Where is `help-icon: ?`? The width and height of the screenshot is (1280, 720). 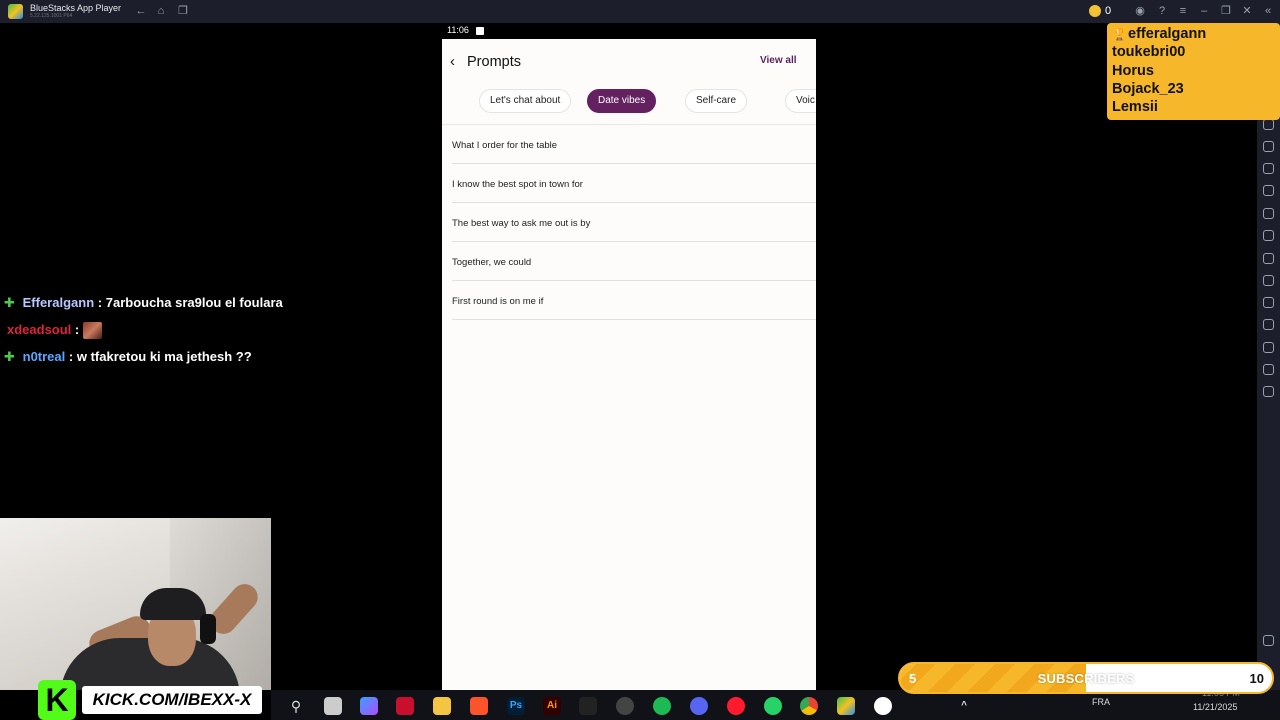
help-icon: ? is located at coordinates (1162, 11).